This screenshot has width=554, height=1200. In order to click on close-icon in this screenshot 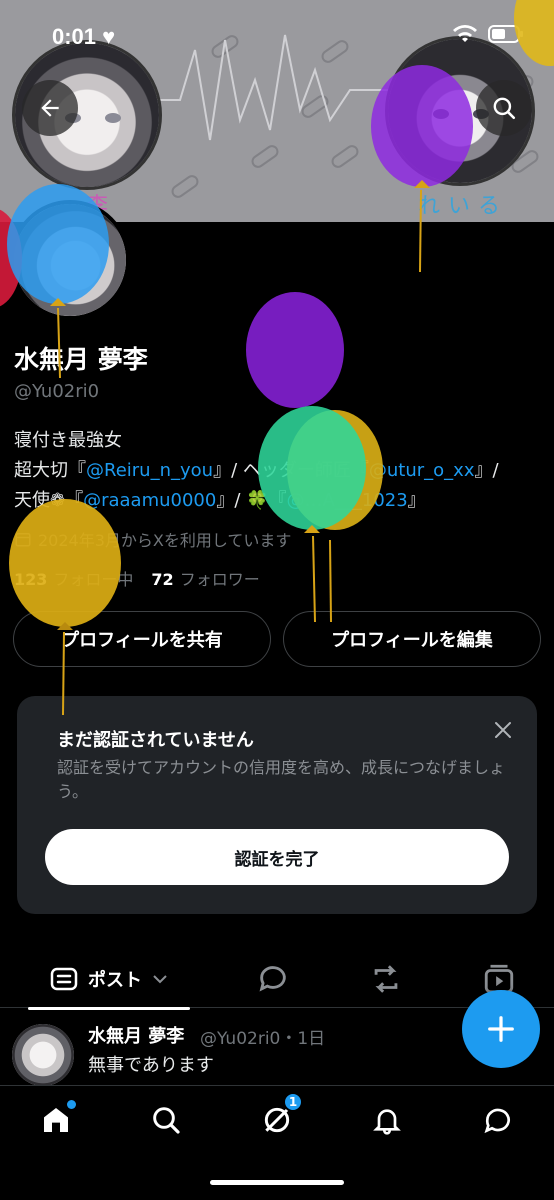, I will do `click(503, 730)`.